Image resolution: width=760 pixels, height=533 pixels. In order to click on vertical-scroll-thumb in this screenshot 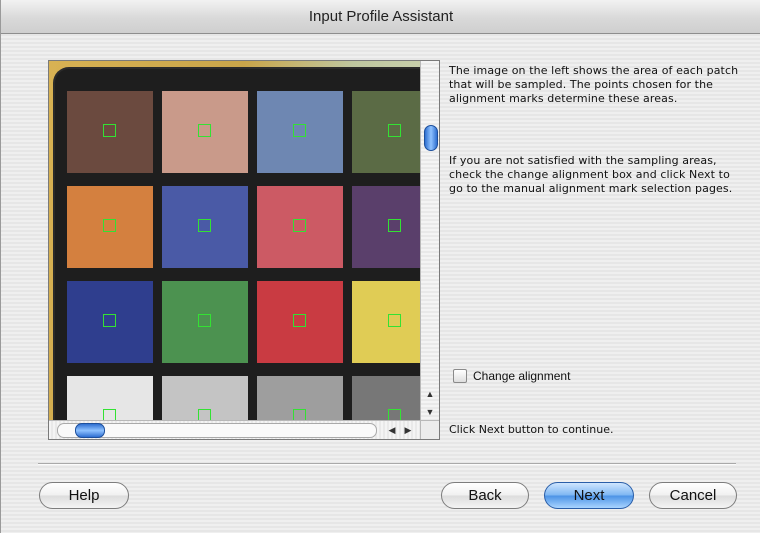, I will do `click(431, 138)`.